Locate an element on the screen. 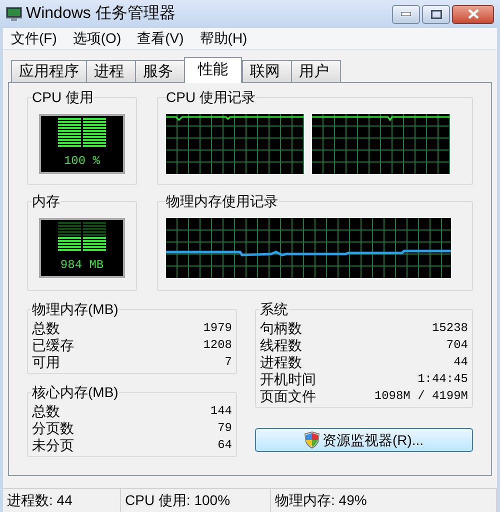 This screenshot has width=500, height=512. stat-value: 704 is located at coordinates (457, 345).